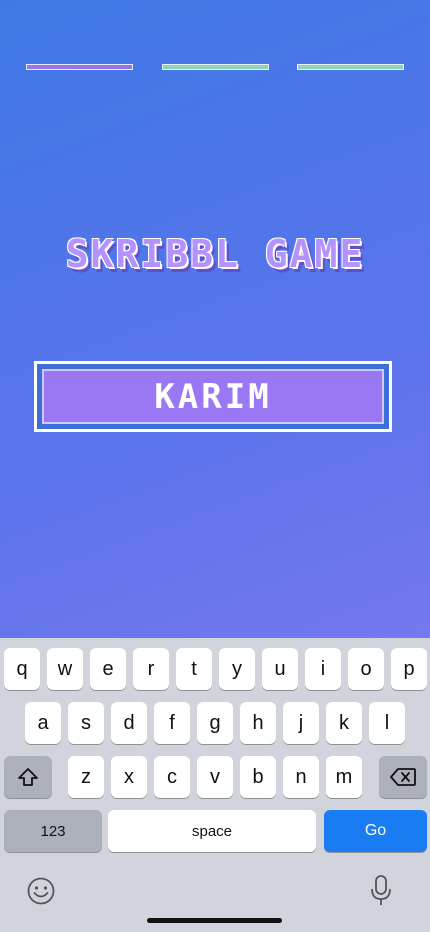 This screenshot has width=430, height=932. I want to click on key-o: o, so click(366, 669).